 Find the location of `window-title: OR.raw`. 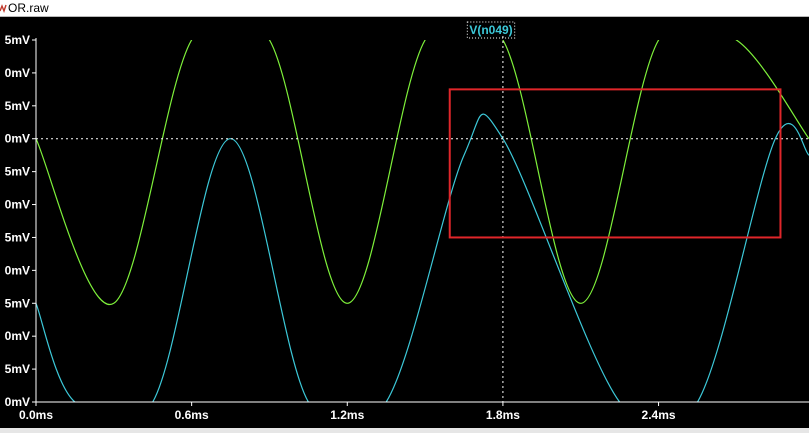

window-title: OR.raw is located at coordinates (28, 8).